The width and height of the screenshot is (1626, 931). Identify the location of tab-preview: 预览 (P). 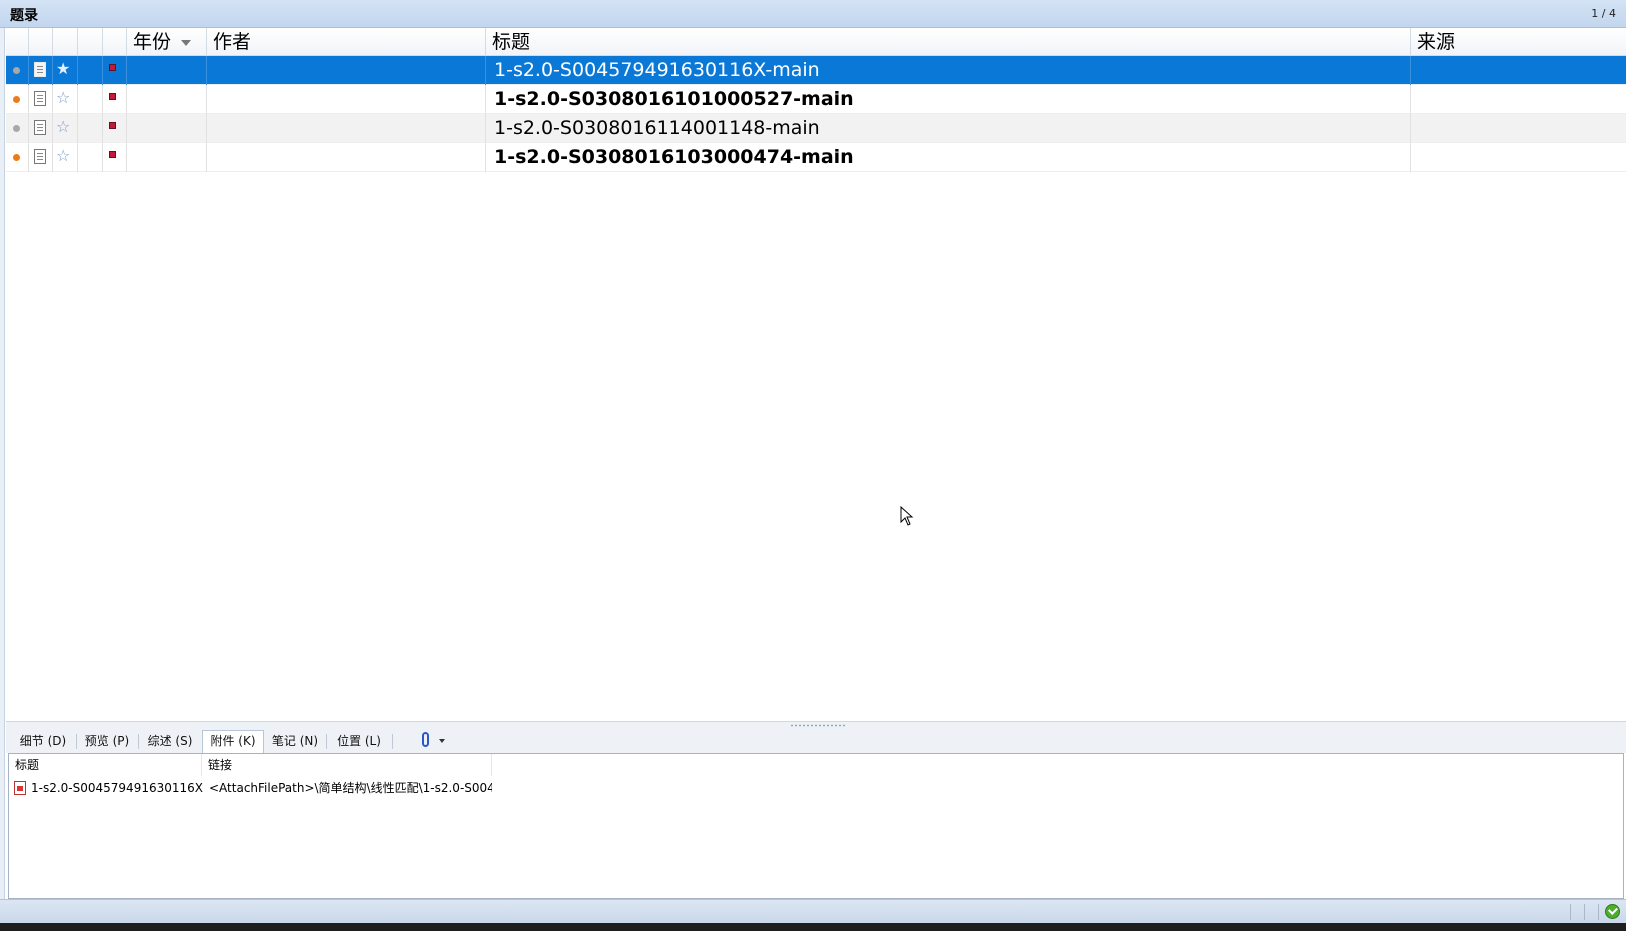
(107, 741).